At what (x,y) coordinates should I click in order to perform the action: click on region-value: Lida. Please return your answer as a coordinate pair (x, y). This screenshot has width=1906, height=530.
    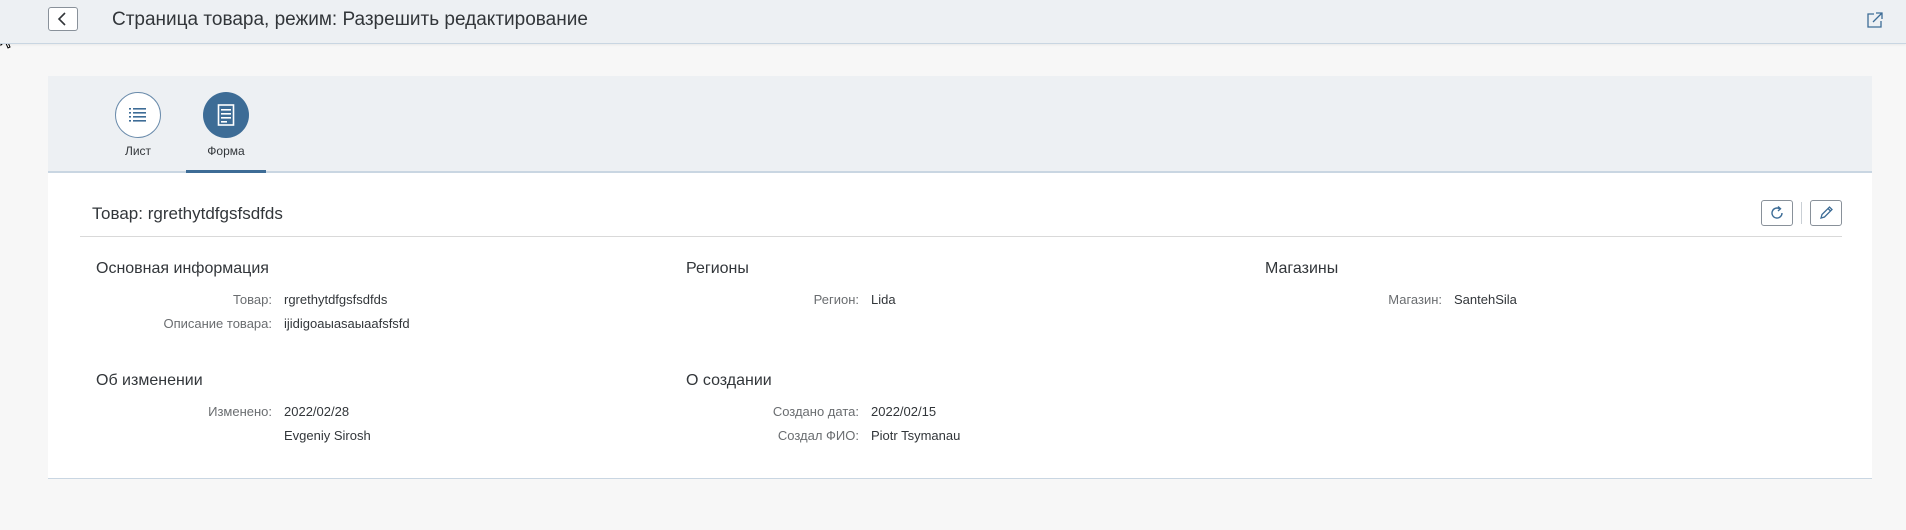
    Looking at the image, I should click on (883, 299).